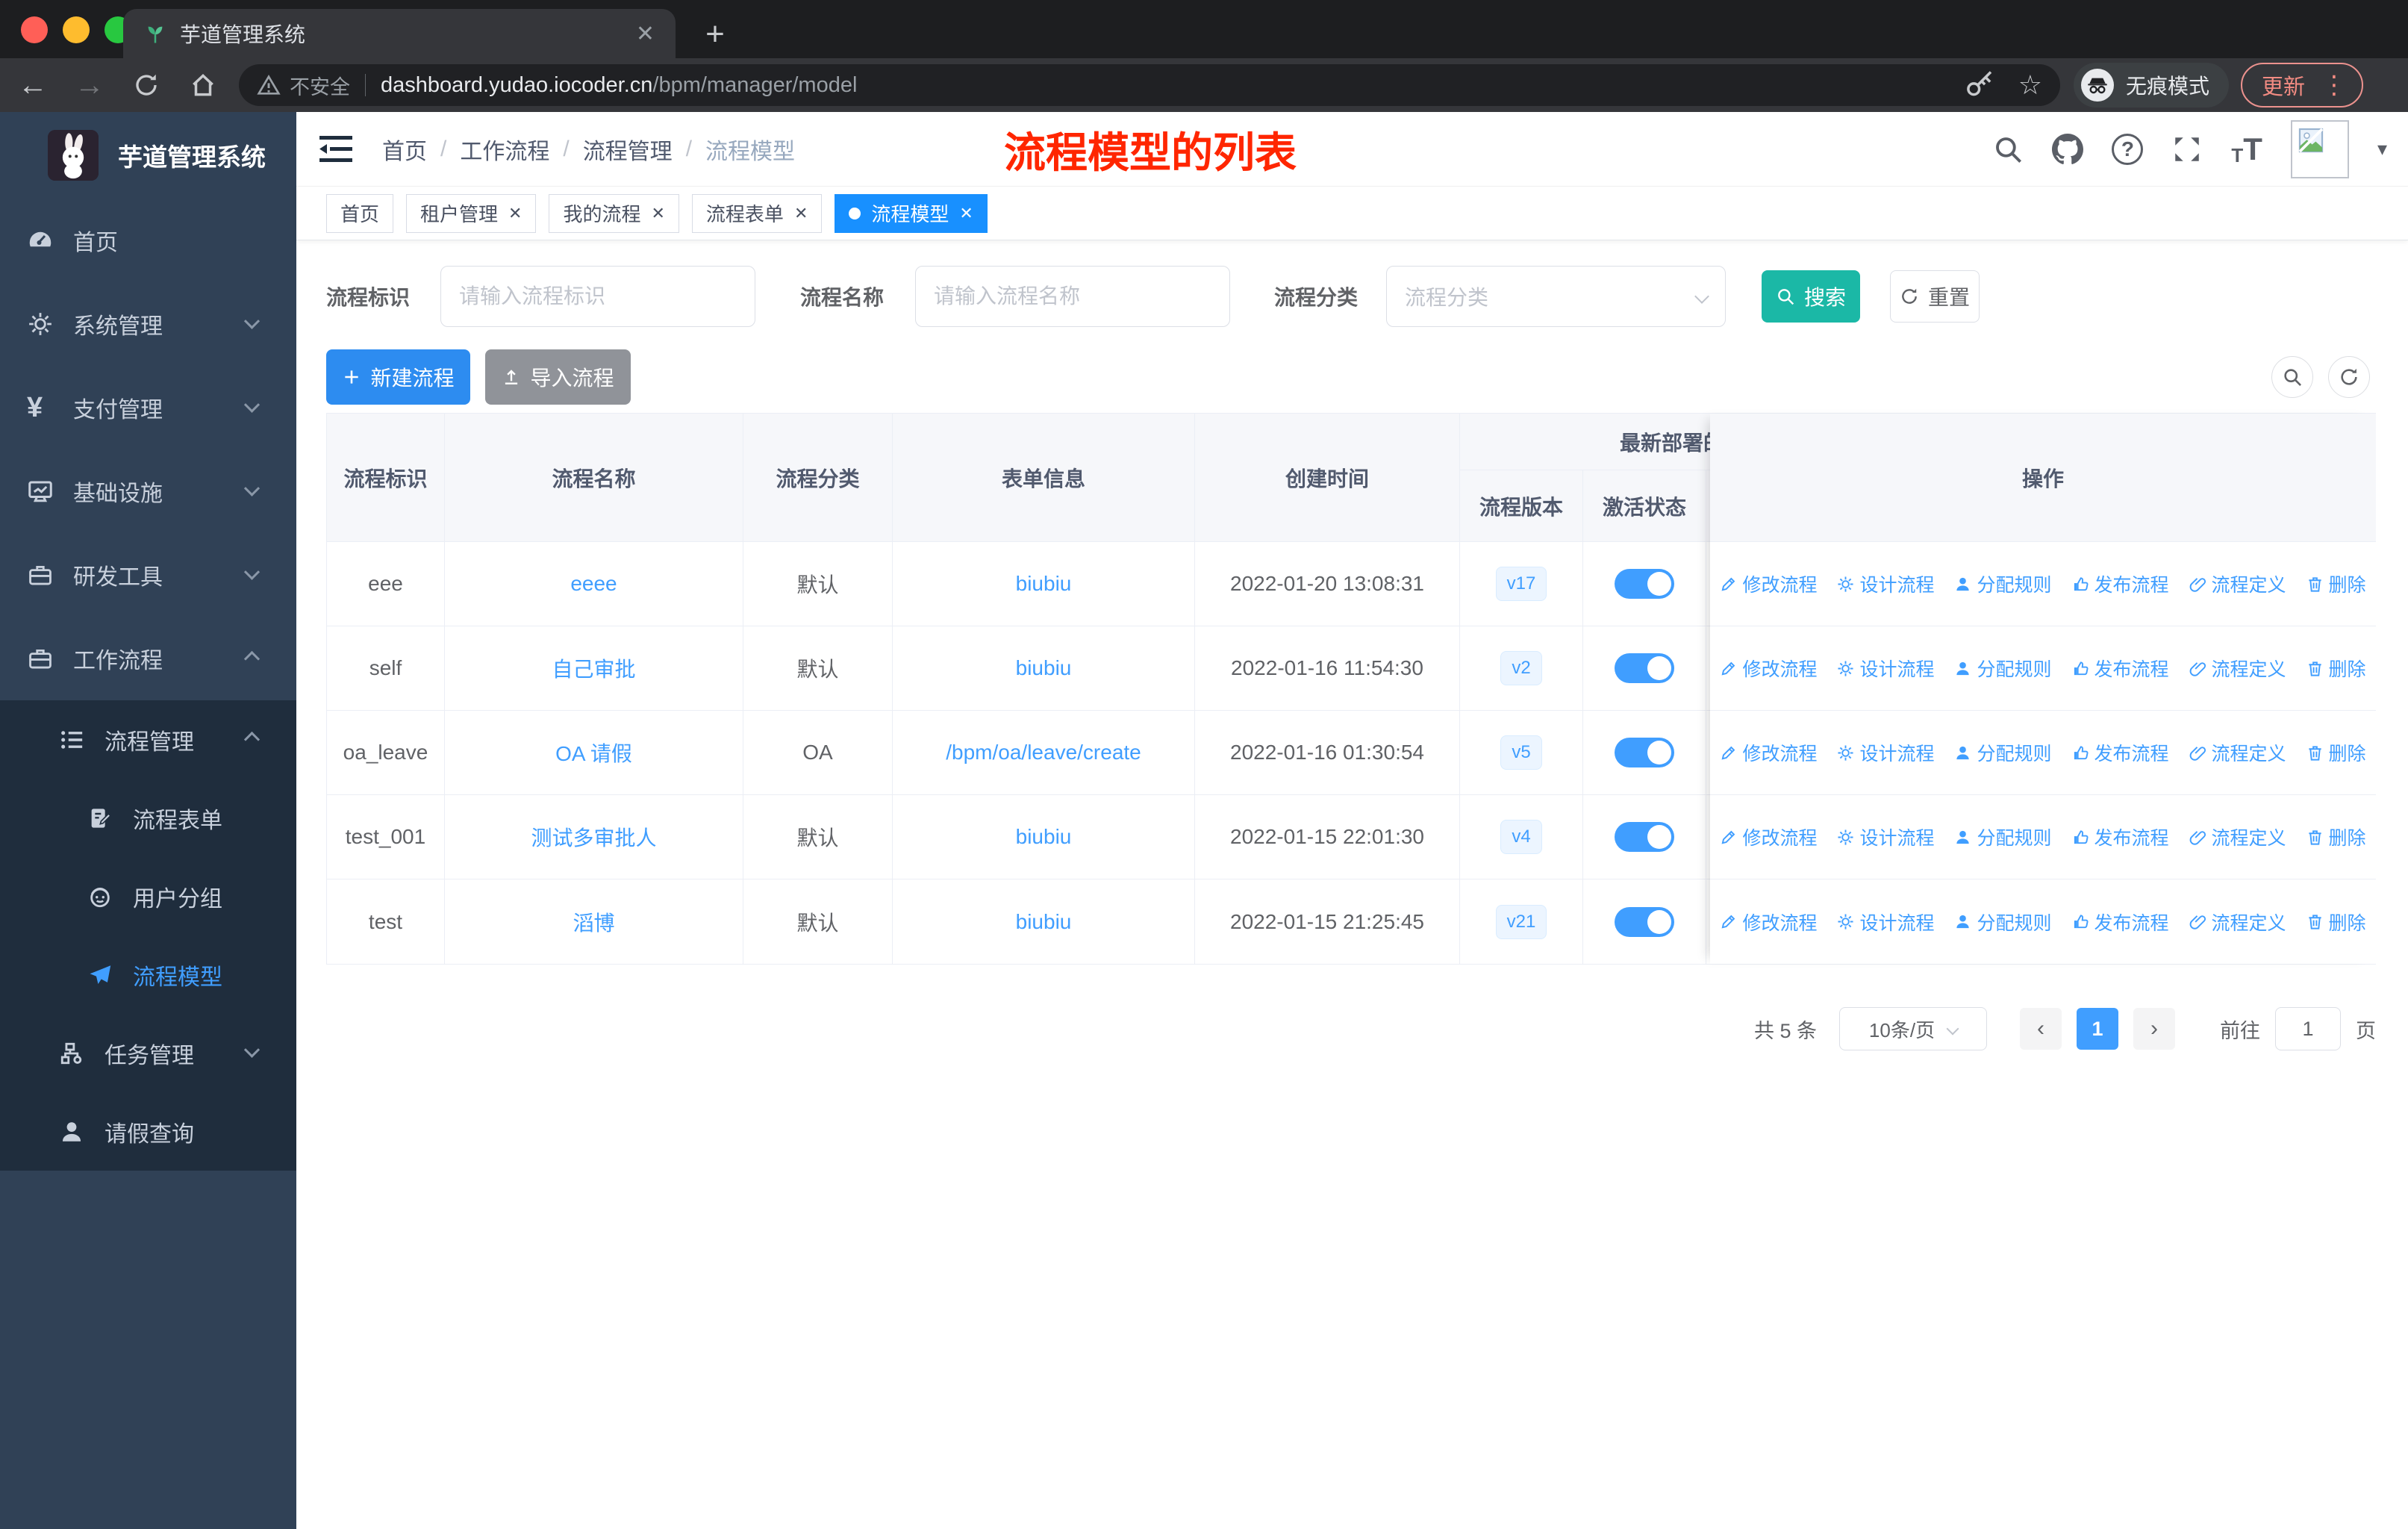 The height and width of the screenshot is (1529, 2408). What do you see at coordinates (303, 85) in the screenshot?
I see `security-indicator: 不安全` at bounding box center [303, 85].